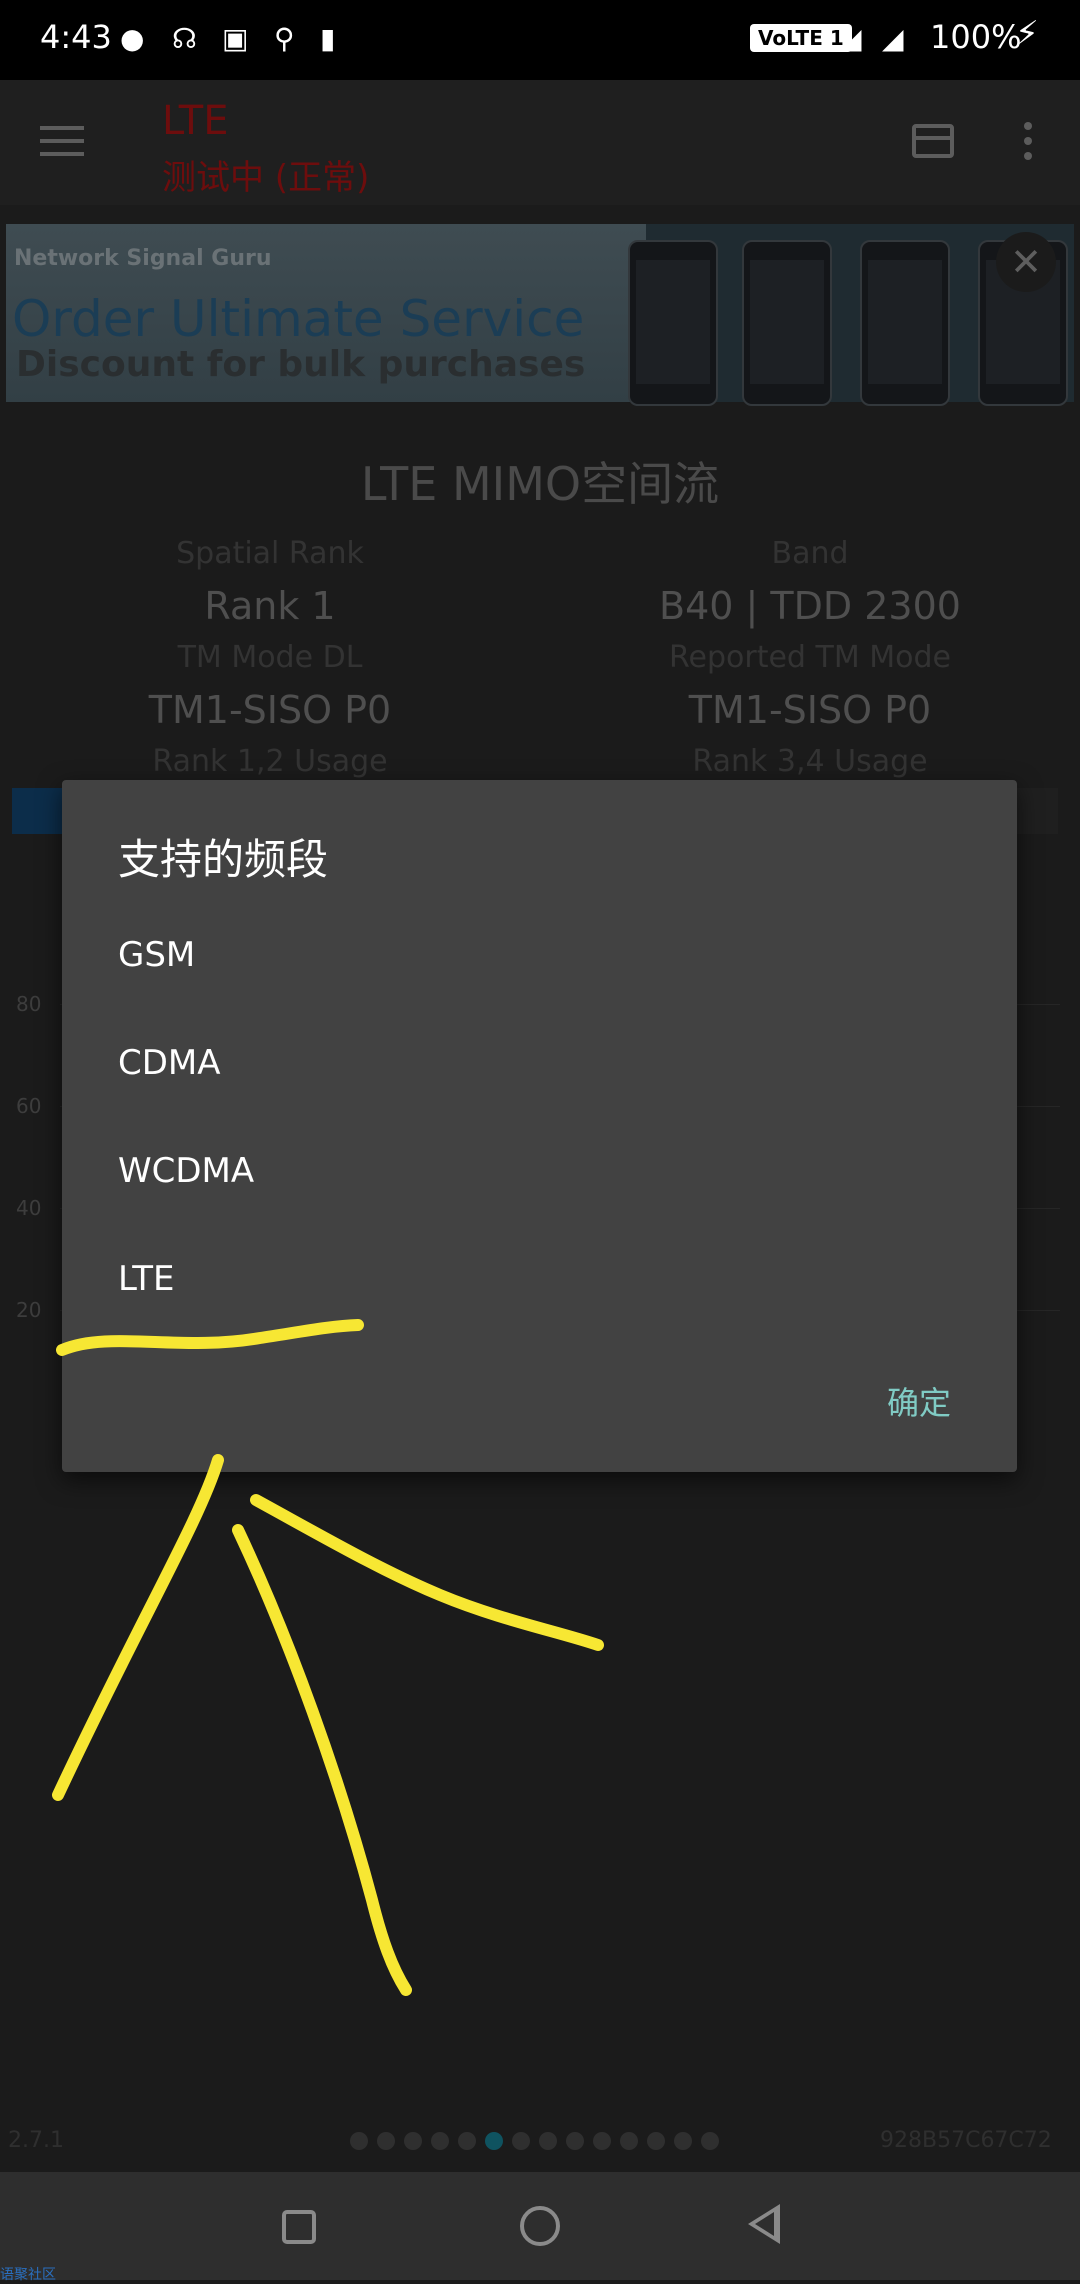  I want to click on ad-brand: Network Signal Guru, so click(143, 258).